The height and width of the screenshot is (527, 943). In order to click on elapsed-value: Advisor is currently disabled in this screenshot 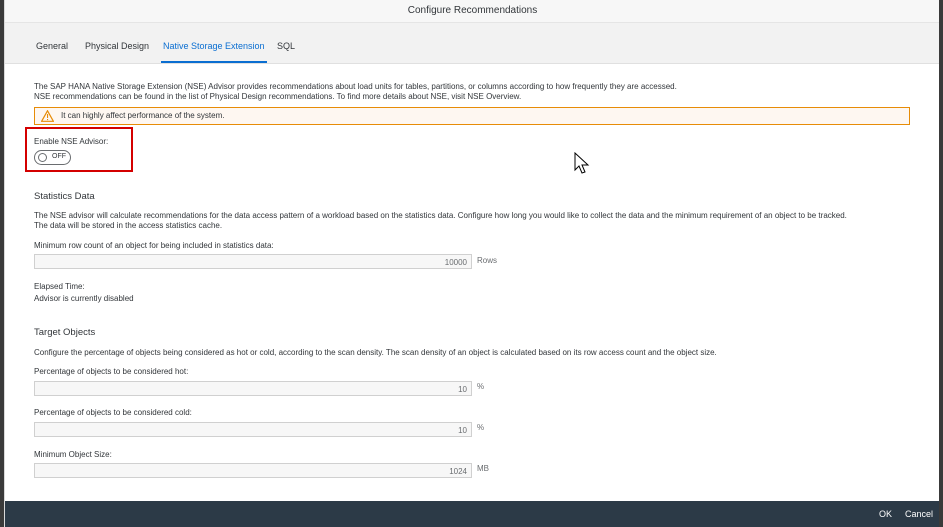, I will do `click(84, 298)`.